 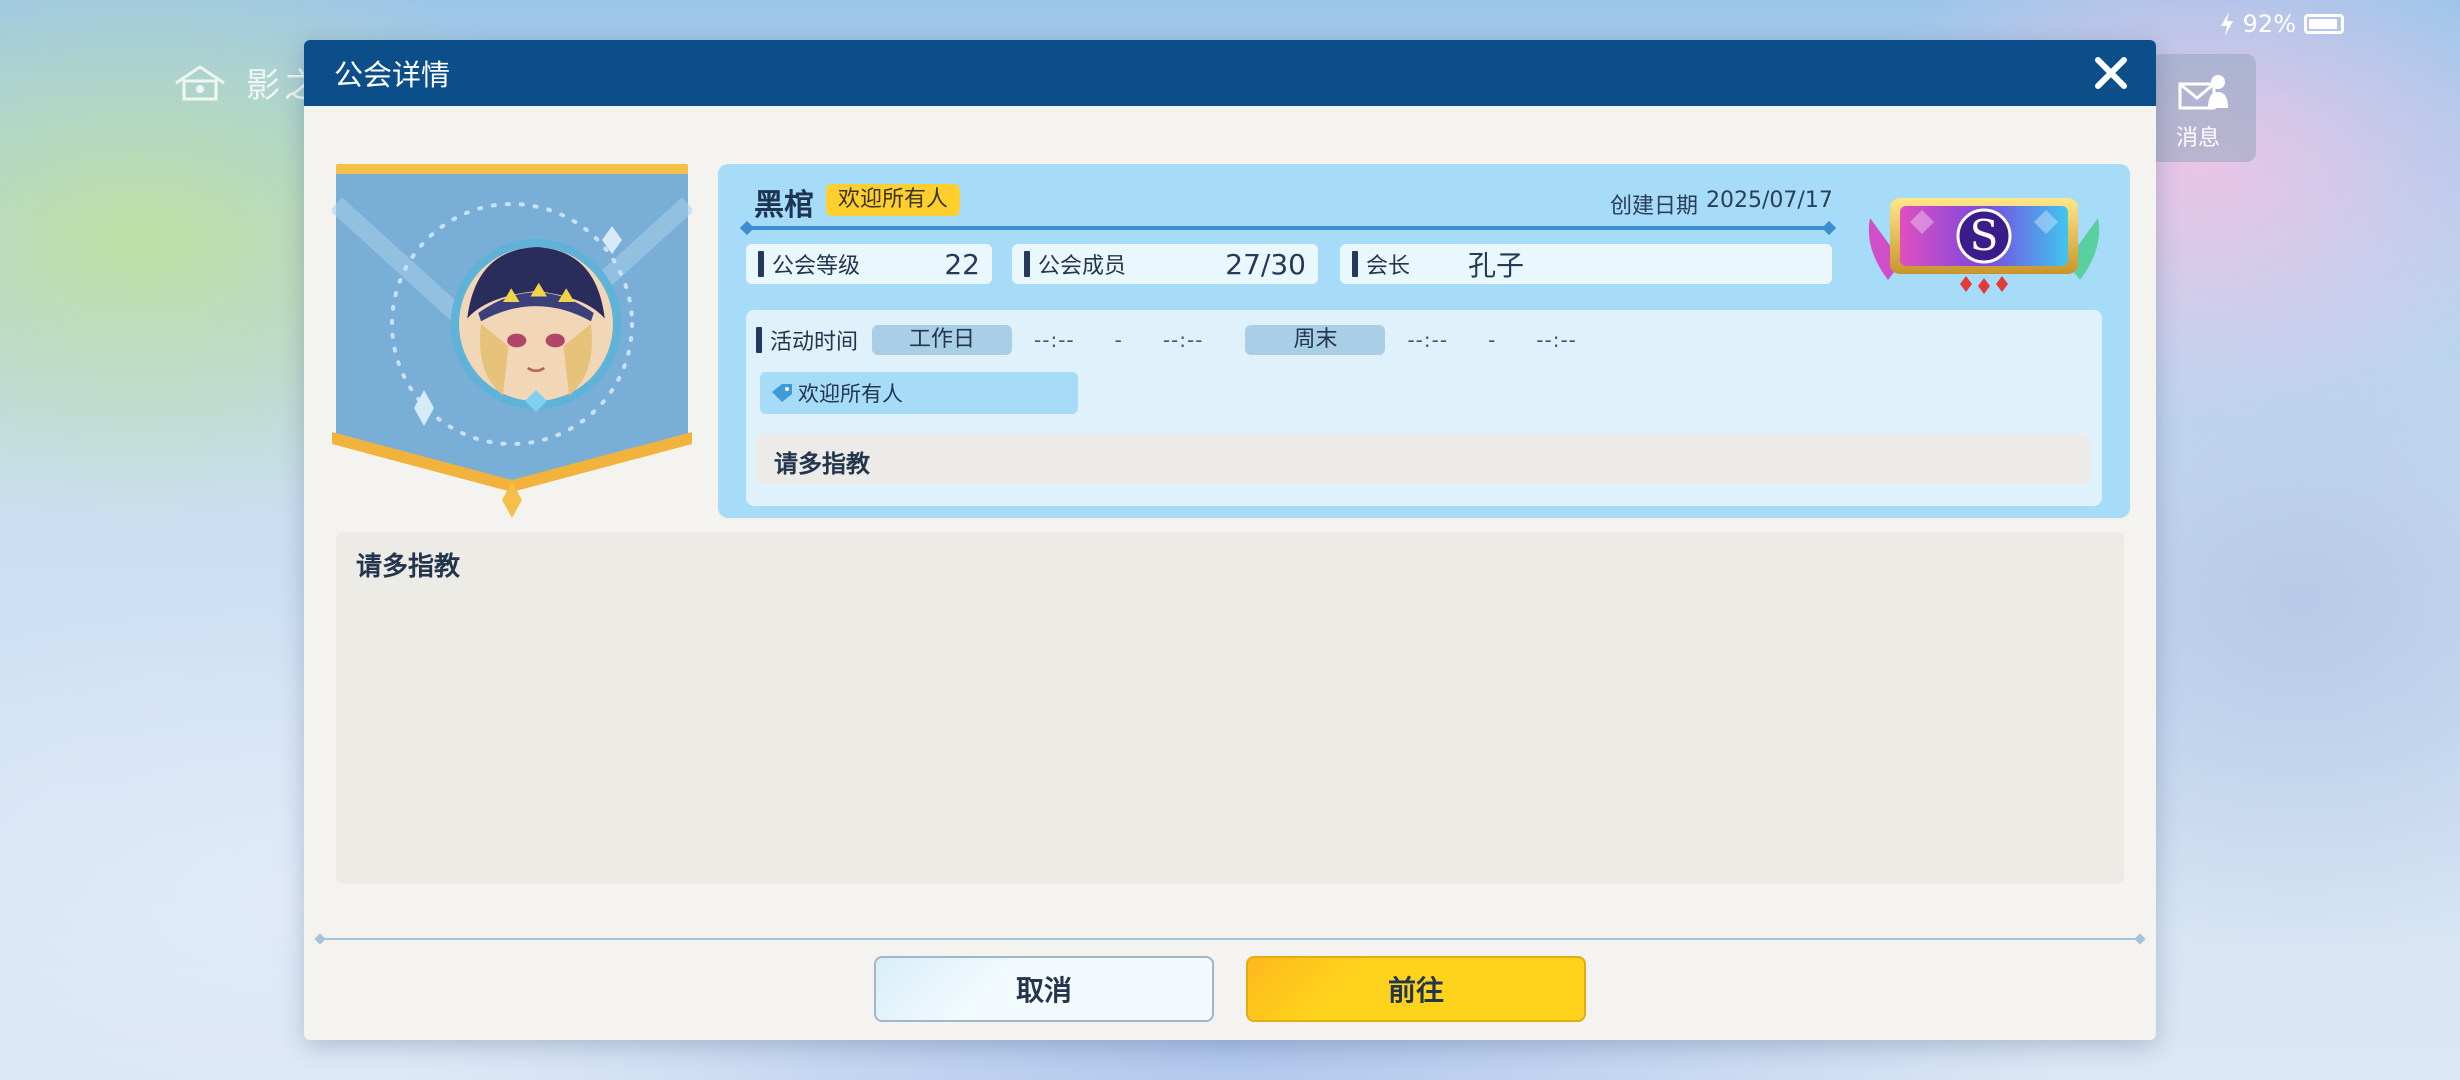 I want to click on name-divider, so click(x=1288, y=228).